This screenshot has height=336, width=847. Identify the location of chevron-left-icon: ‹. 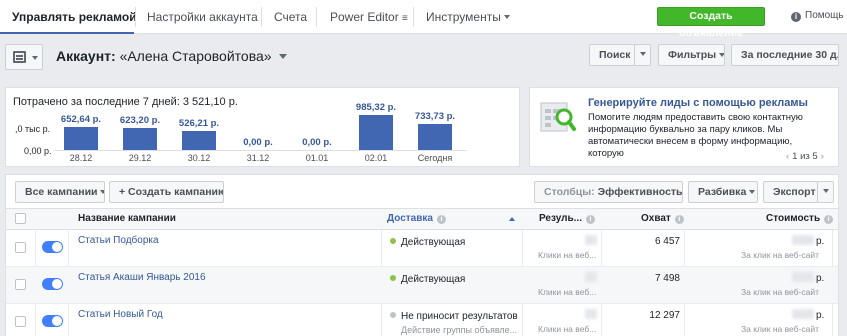
(787, 156).